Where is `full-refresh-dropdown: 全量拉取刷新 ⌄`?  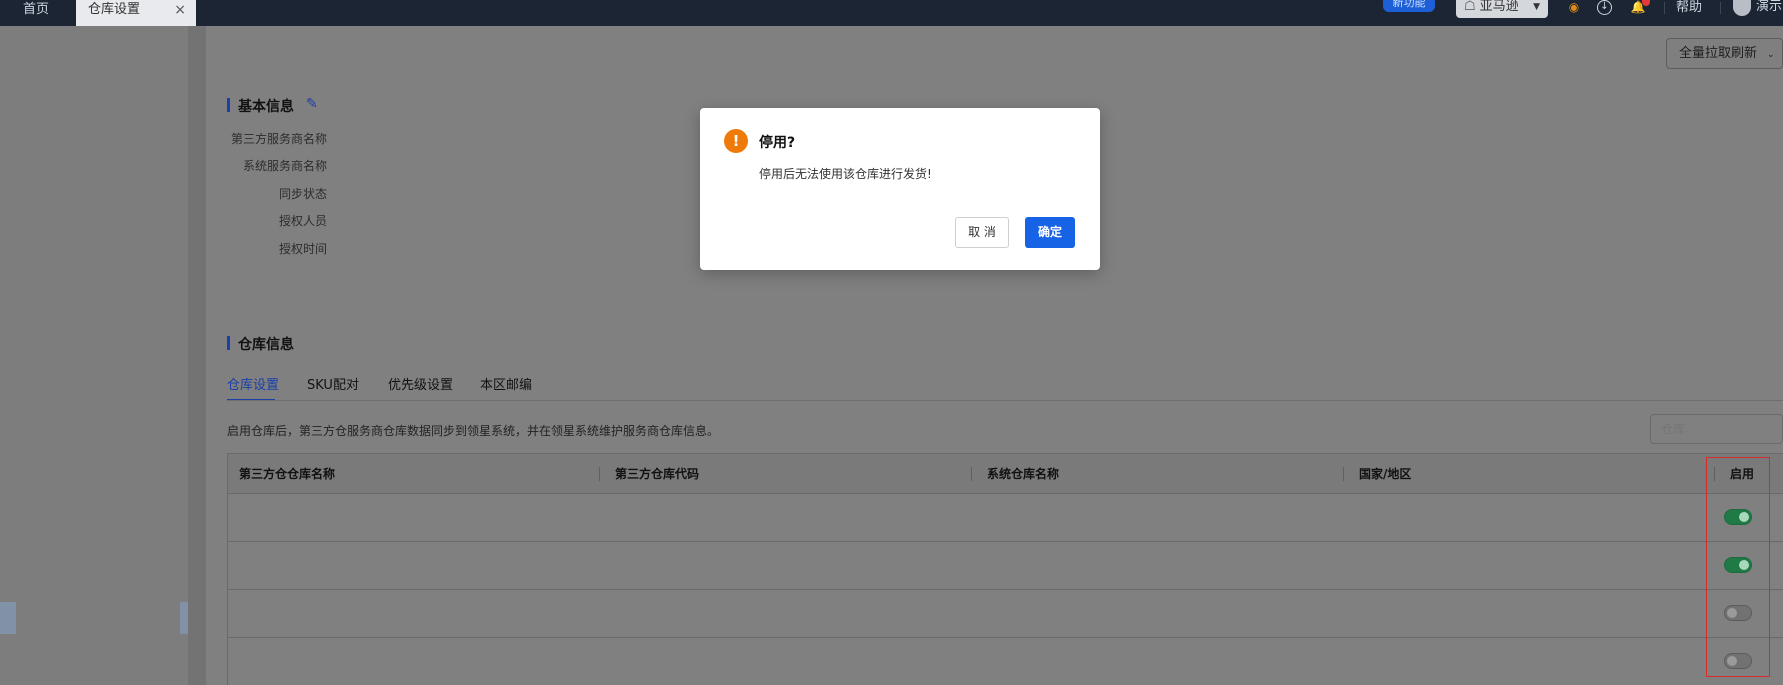 full-refresh-dropdown: 全量拉取刷新 ⌄ is located at coordinates (1724, 53).